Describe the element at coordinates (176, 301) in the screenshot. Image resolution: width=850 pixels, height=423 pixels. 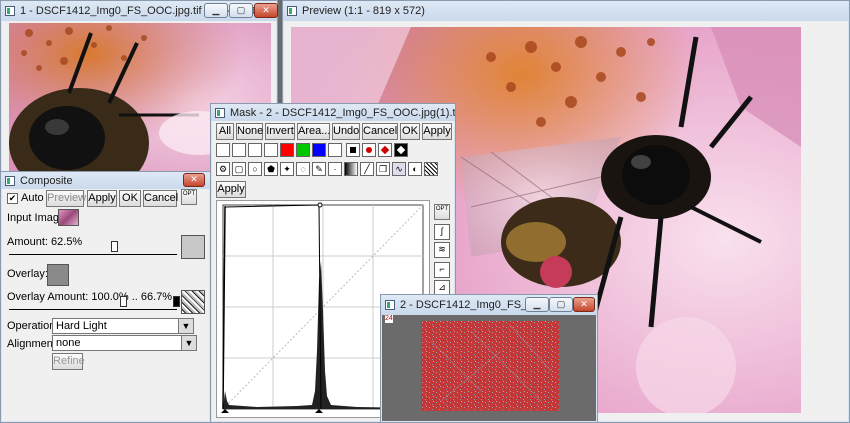
I see `overlay-slider-thumb-high` at that location.